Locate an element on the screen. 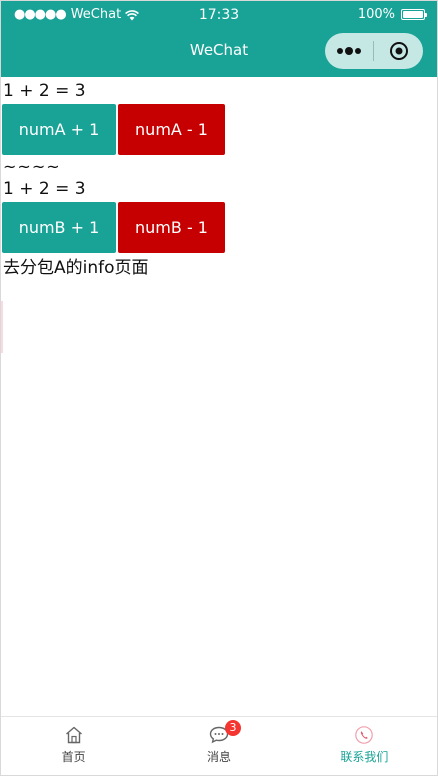 The height and width of the screenshot is (776, 438). sum-text-a: 1 + 2 = 3 is located at coordinates (44, 91).